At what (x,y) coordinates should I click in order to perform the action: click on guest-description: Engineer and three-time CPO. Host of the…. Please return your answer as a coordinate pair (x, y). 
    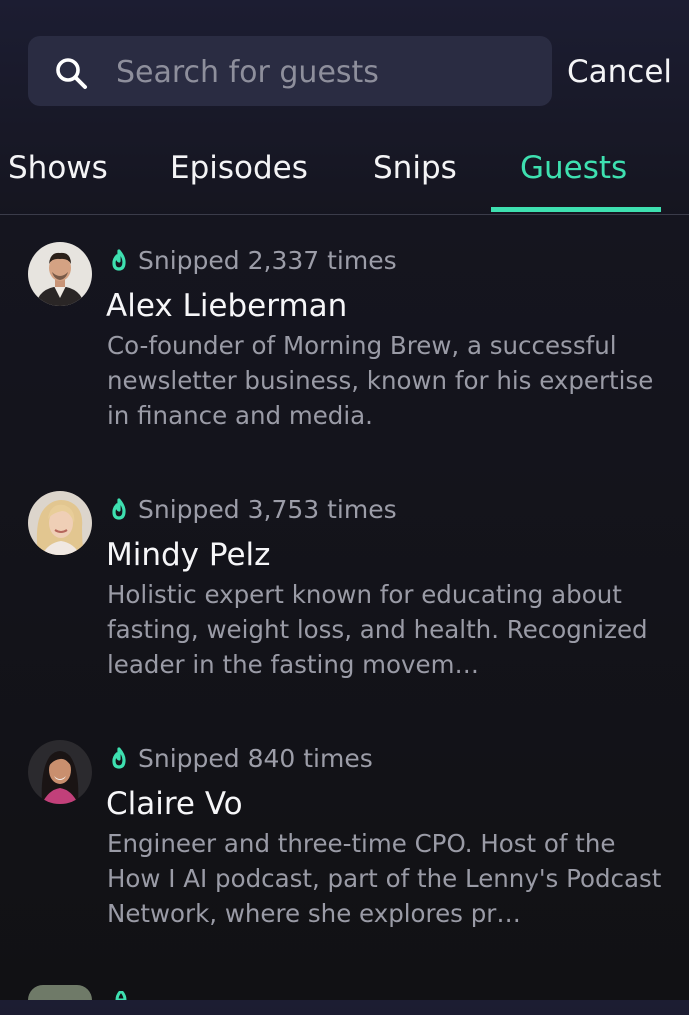
    Looking at the image, I should click on (384, 878).